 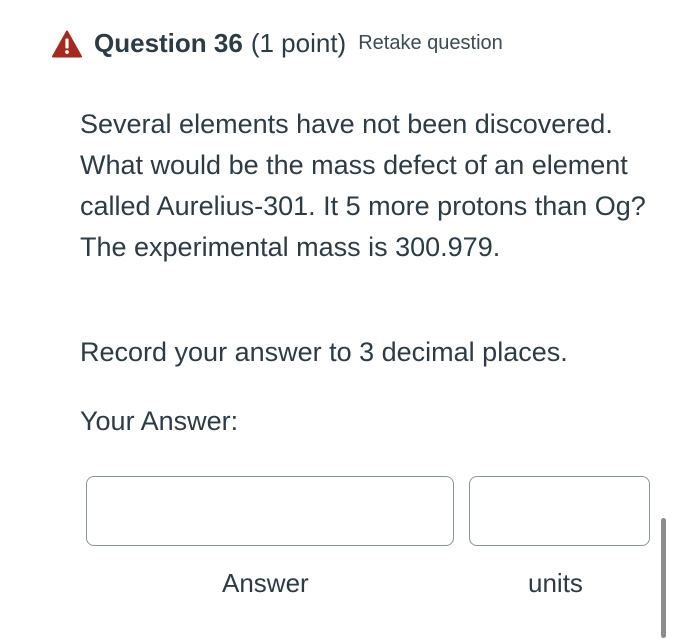 I want to click on question-points: (1 point), so click(x=298, y=43).